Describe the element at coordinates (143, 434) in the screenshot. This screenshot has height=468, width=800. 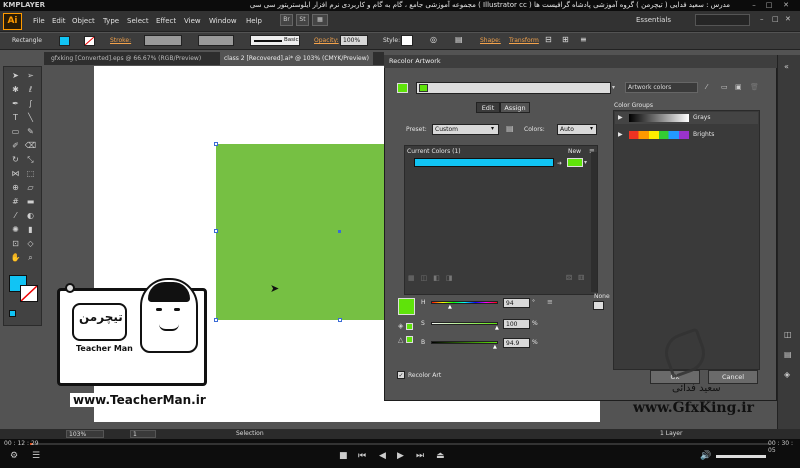
I see `artboard-number-field: 1` at that location.